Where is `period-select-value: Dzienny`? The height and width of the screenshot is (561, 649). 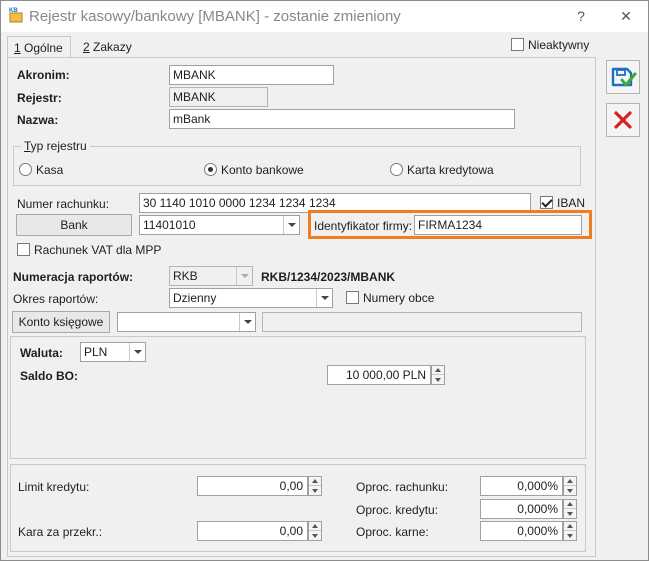 period-select-value: Dzienny is located at coordinates (195, 298).